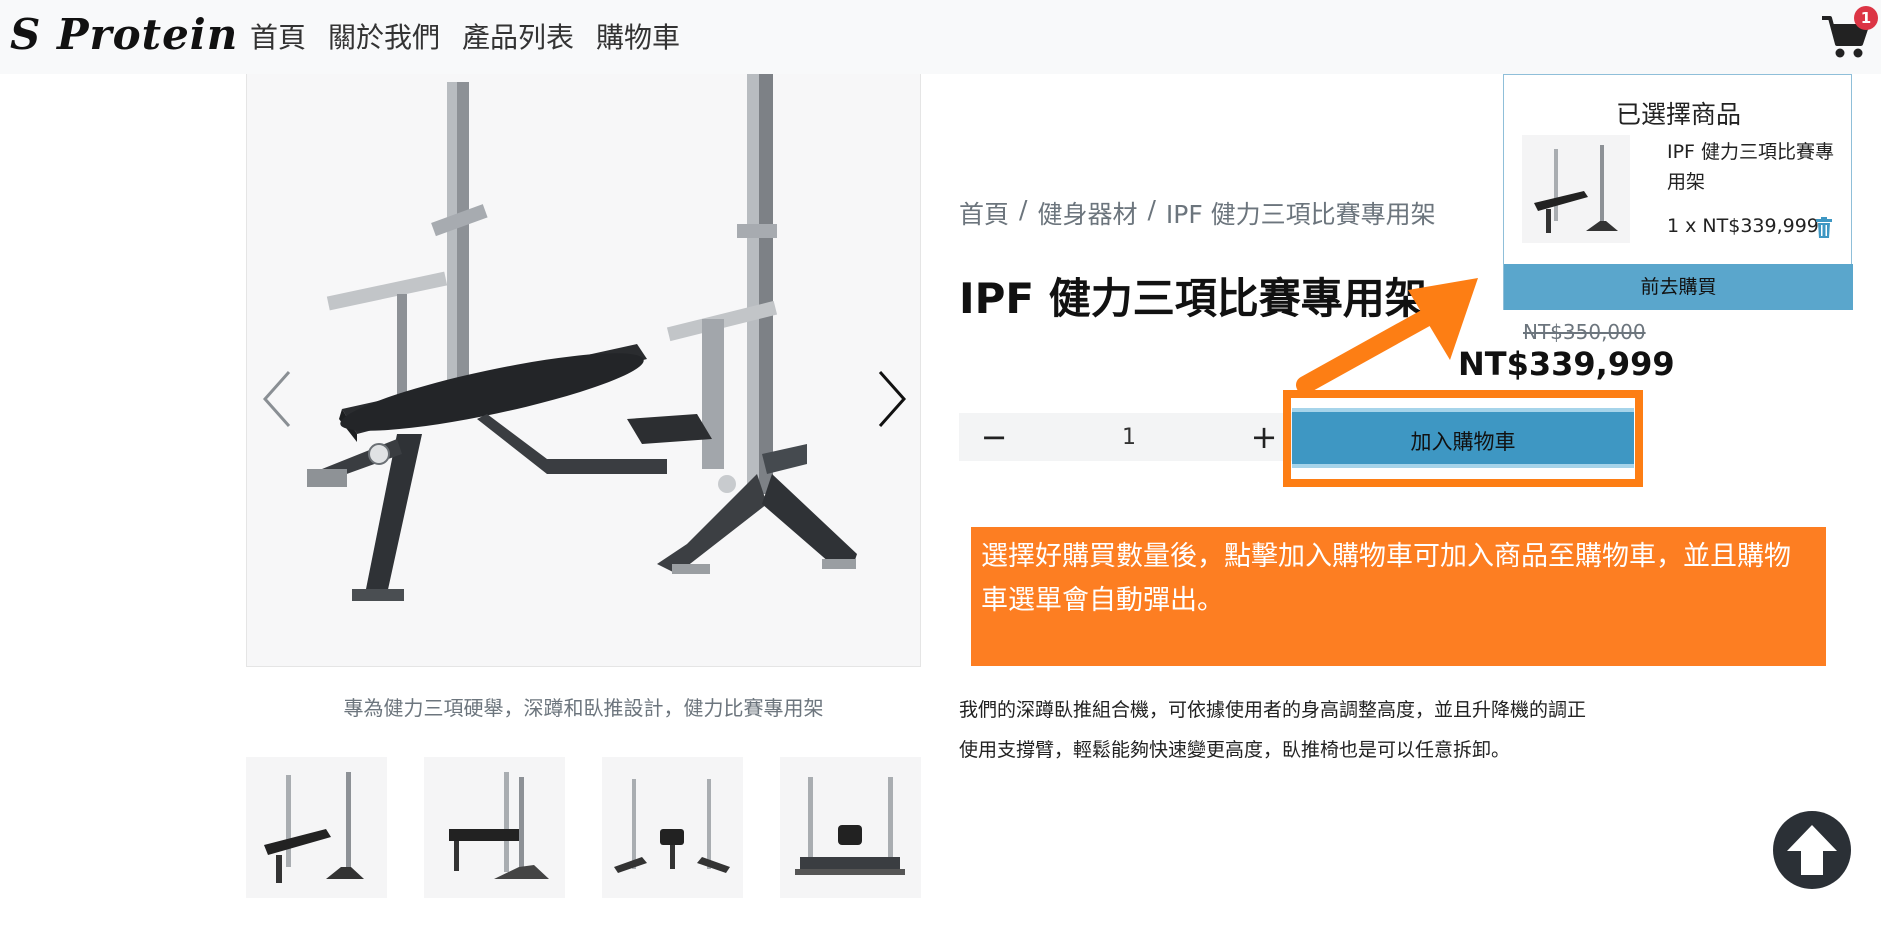  I want to click on brand-logo: S Protein, so click(124, 34).